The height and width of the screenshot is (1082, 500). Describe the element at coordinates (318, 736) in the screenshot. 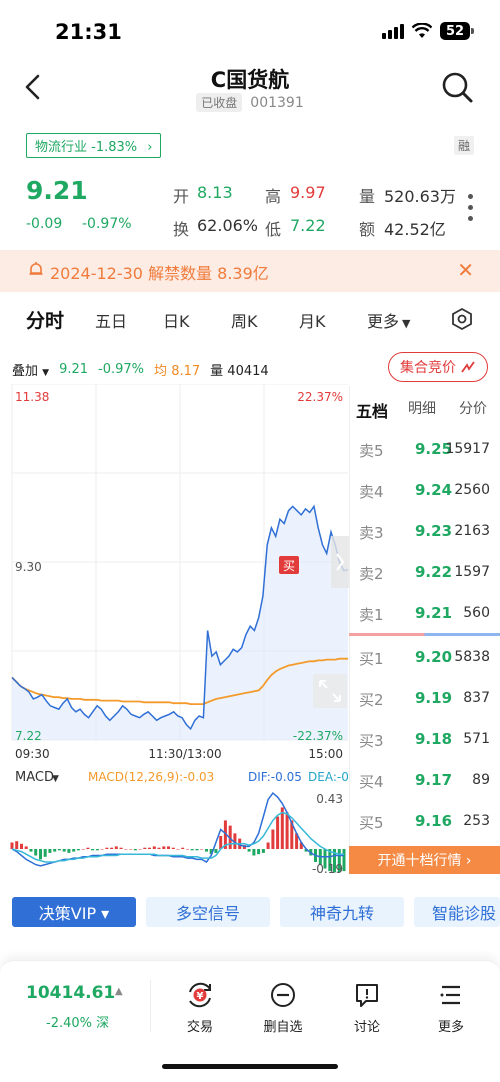

I see `y-min-pct-label: -22.37%` at that location.